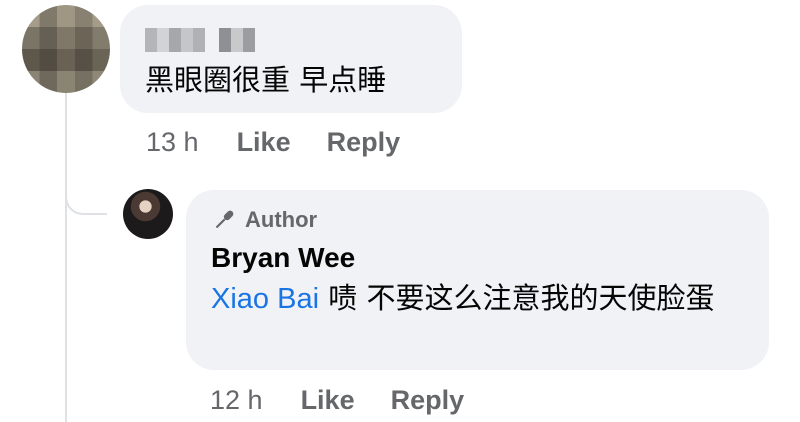 This screenshot has width=800, height=422. I want to click on author-badge: Author, so click(264, 220).